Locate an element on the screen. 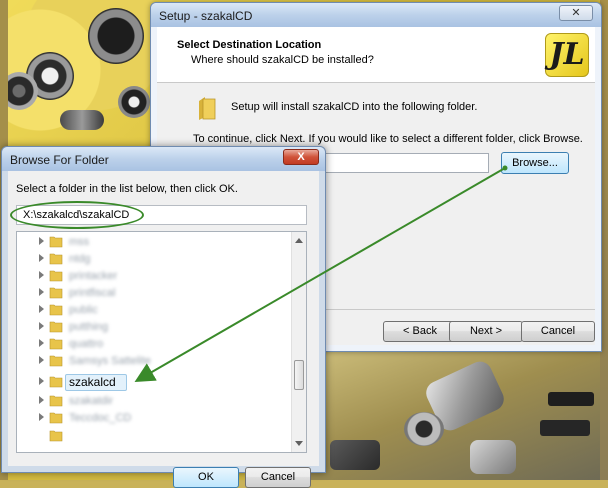  tree-item-selected: szakalcd is located at coordinates (154, 382).